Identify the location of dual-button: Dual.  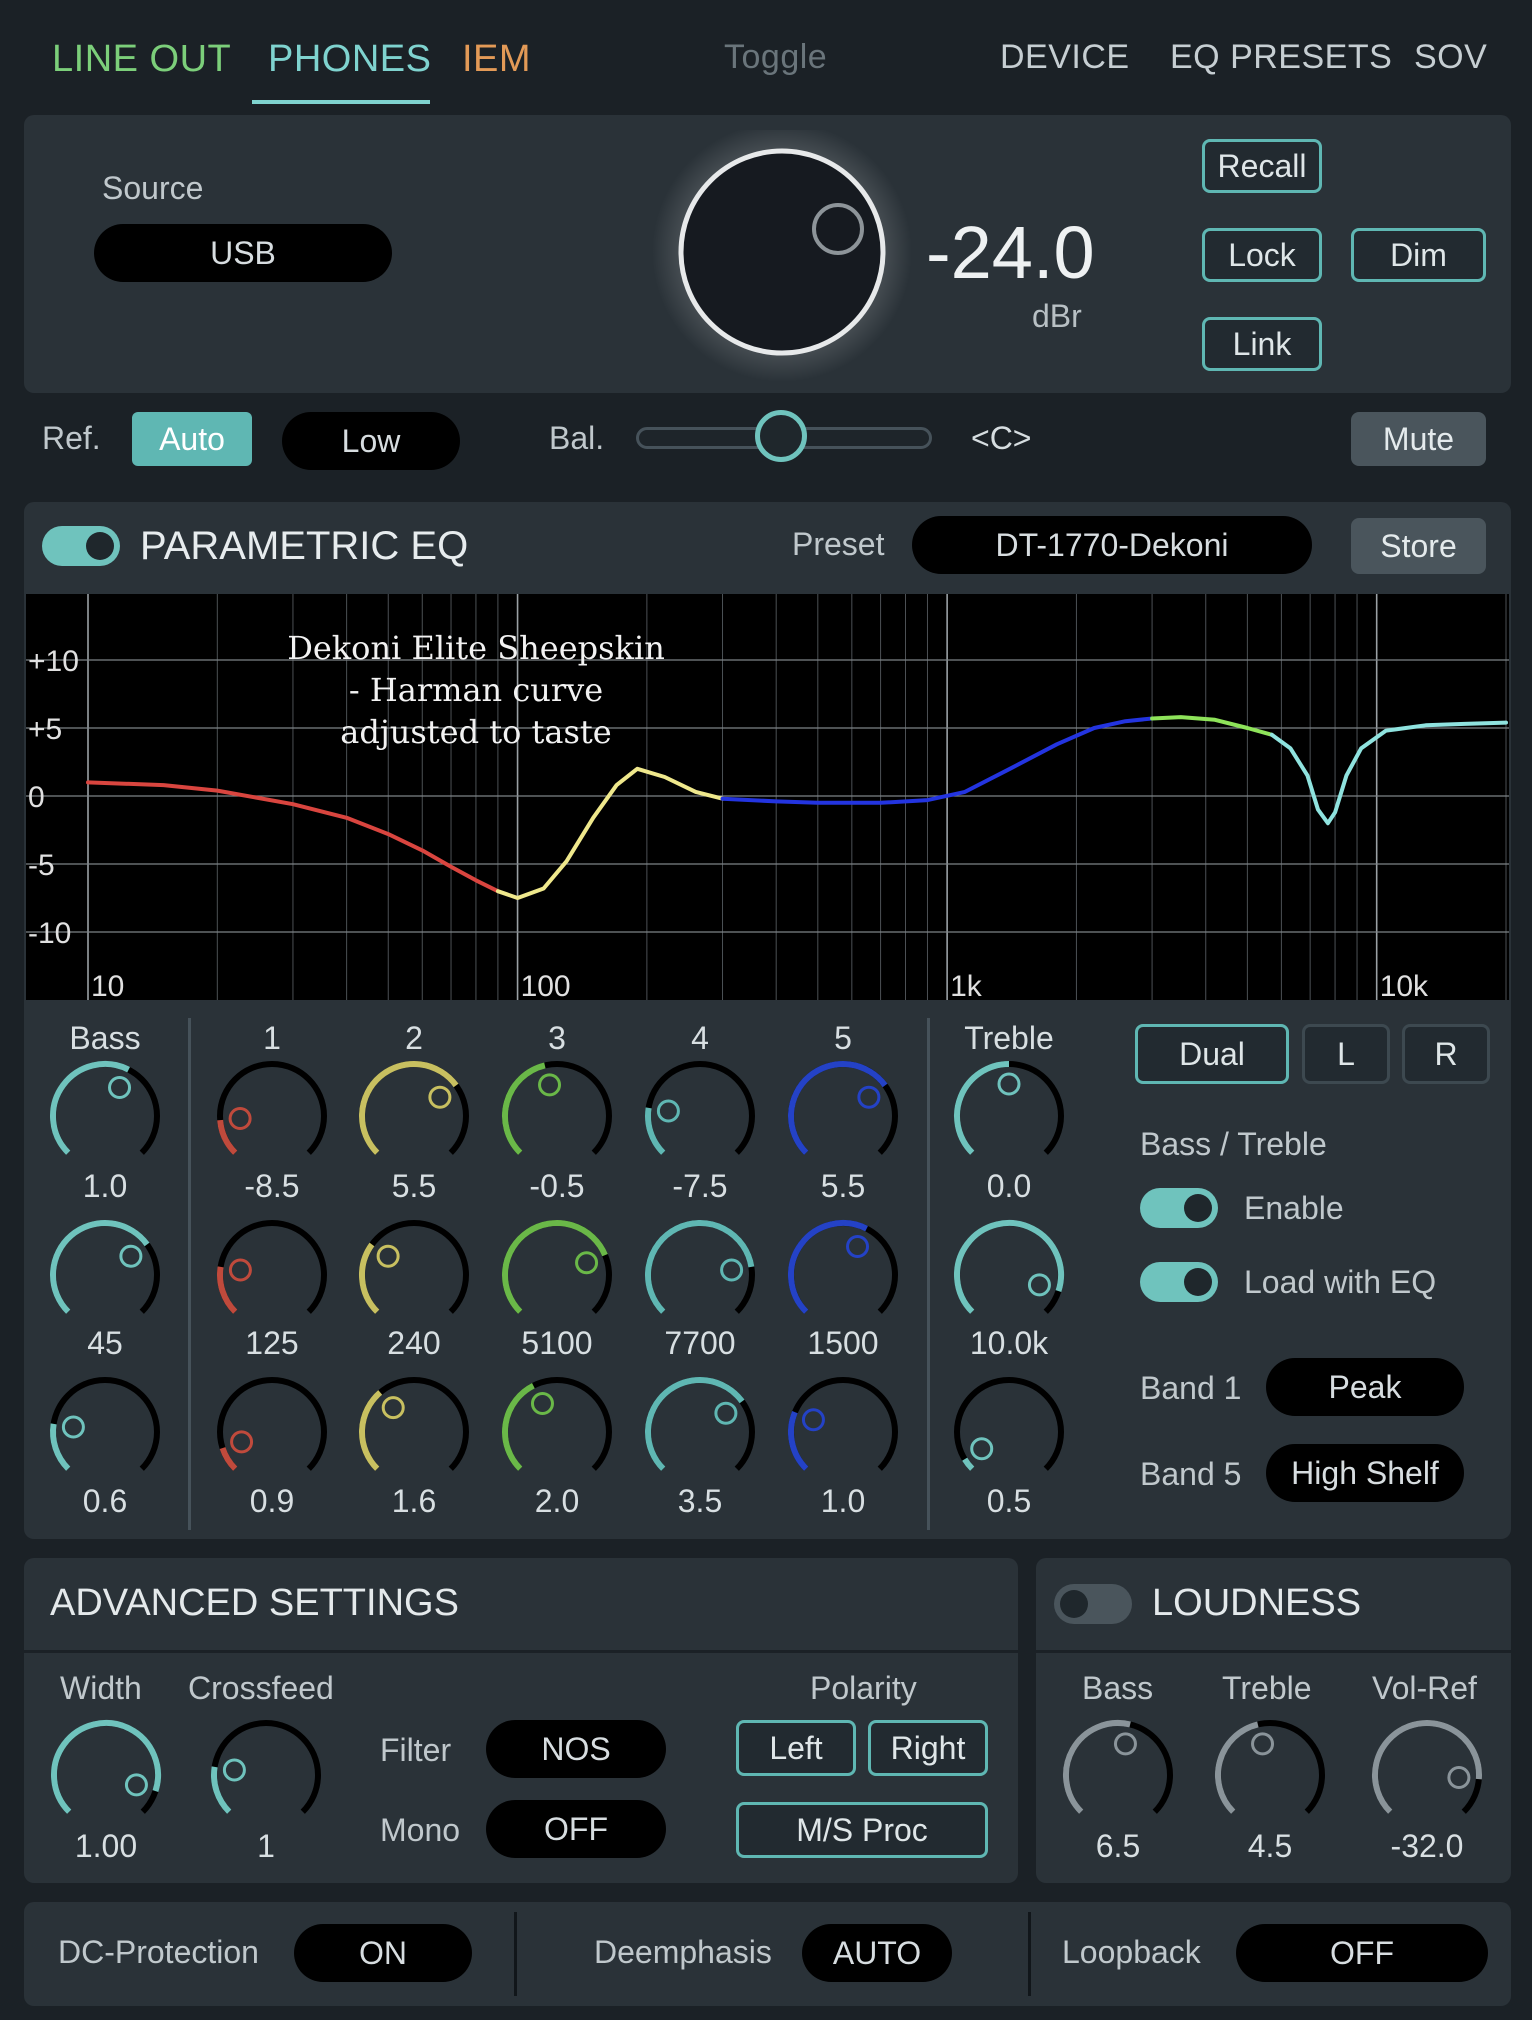
(1212, 1054).